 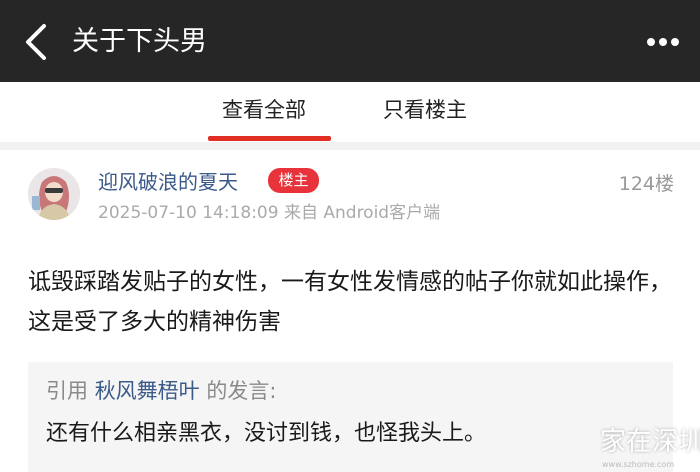 What do you see at coordinates (147, 391) in the screenshot?
I see `quote-user: 秋风舞梧叶` at bounding box center [147, 391].